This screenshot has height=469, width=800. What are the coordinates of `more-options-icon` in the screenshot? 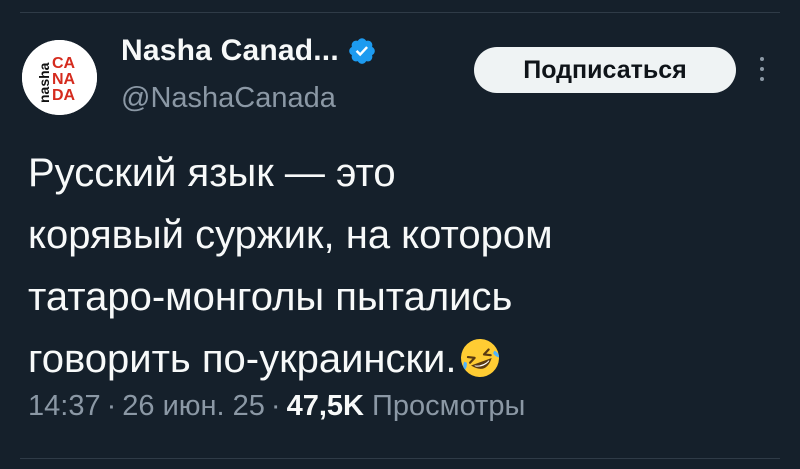 It's located at (762, 69).